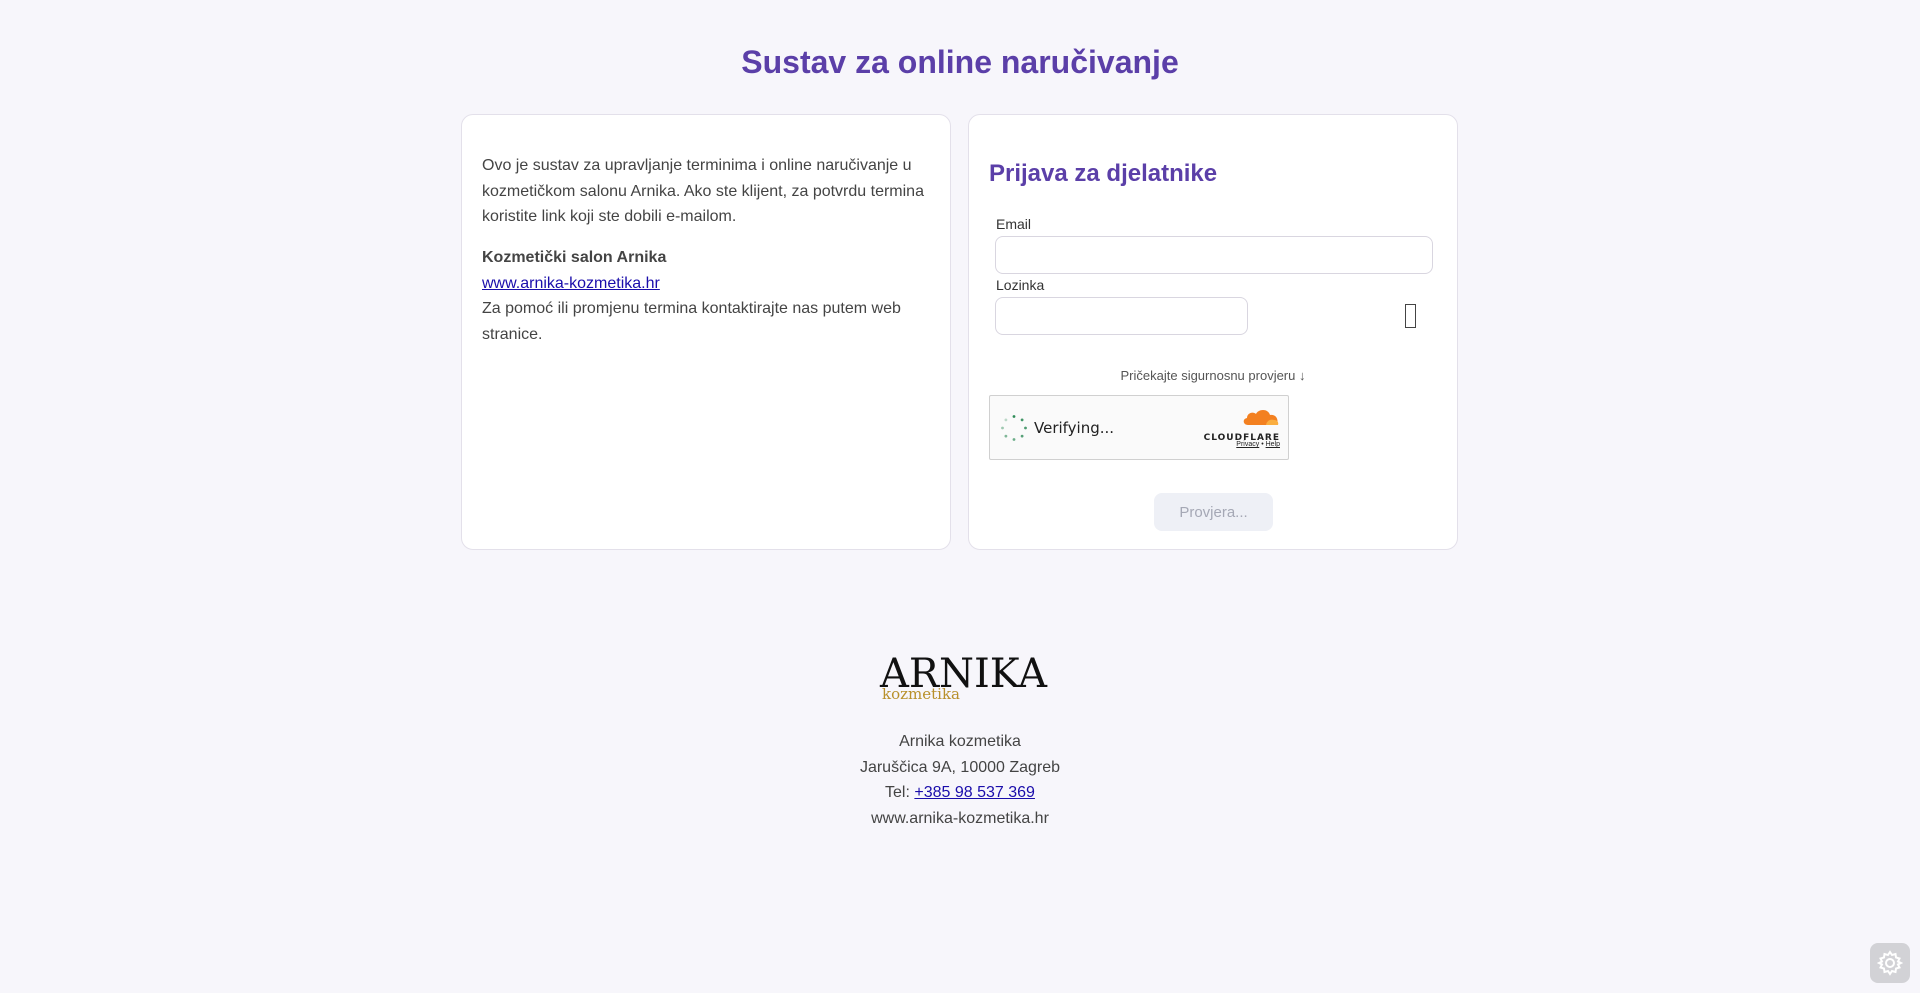  I want to click on cloudflare-cloud-icon, so click(1261, 417).